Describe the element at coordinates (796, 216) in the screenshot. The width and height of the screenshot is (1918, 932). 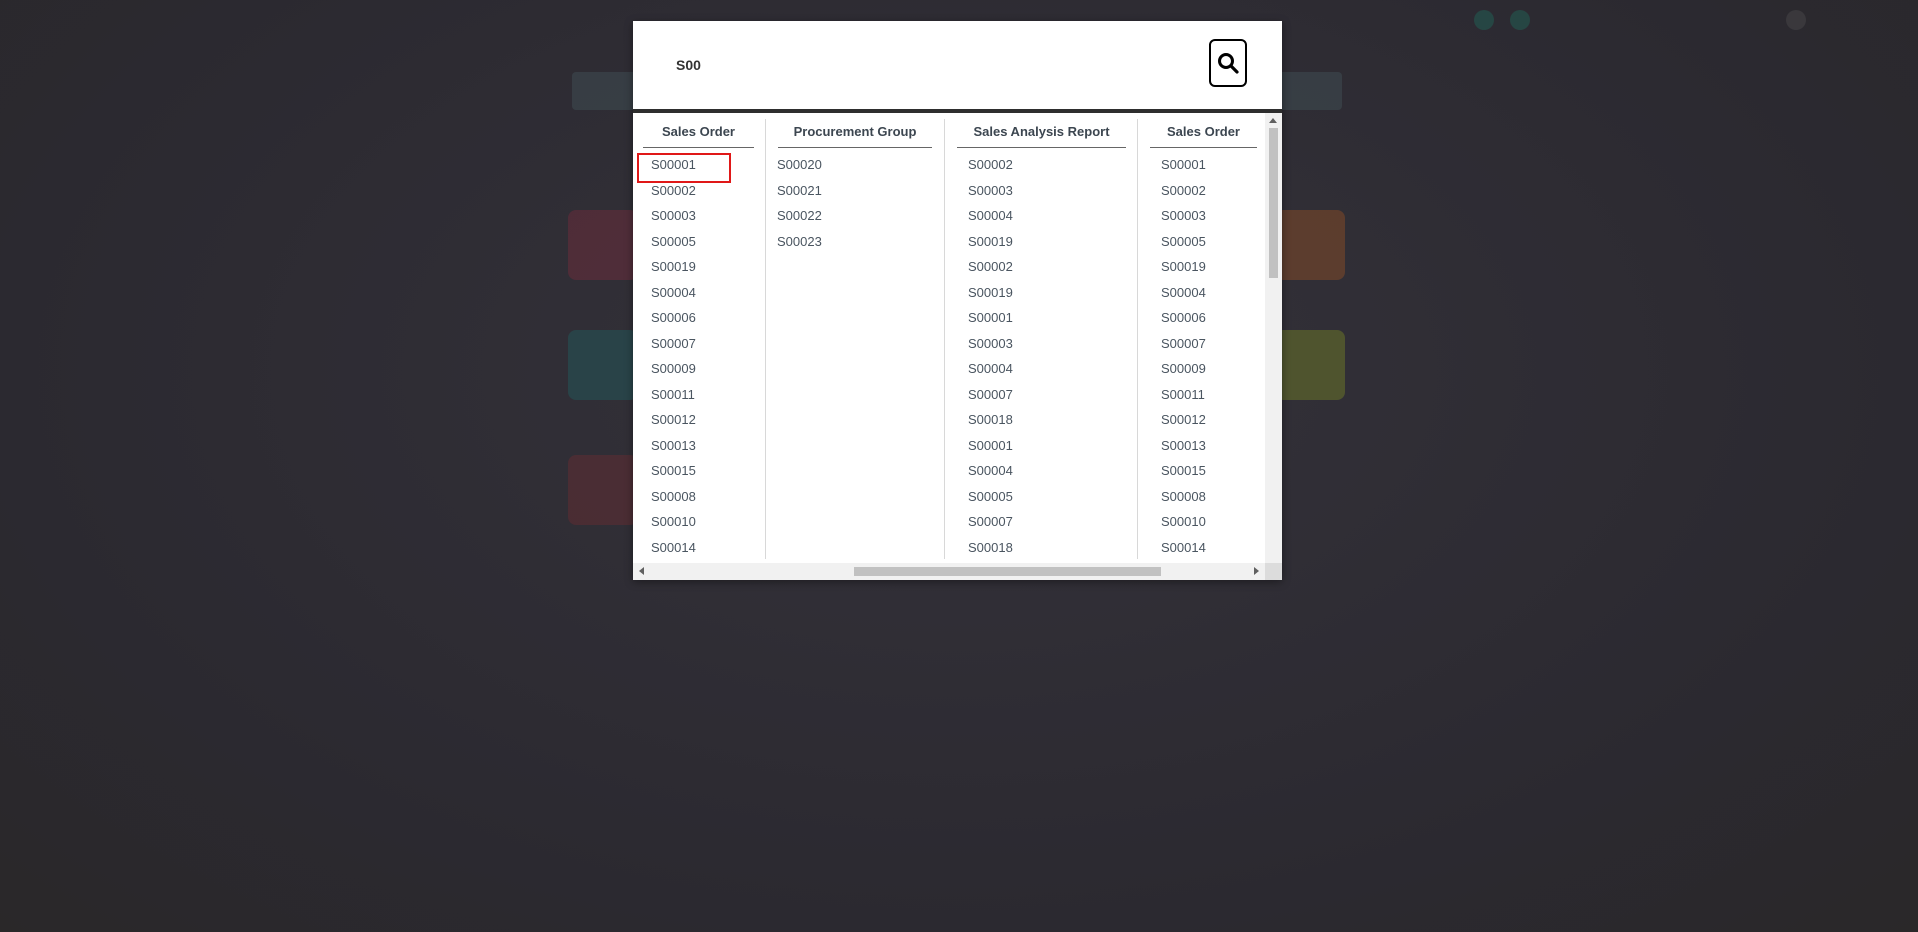
I see `list-item: S00022` at that location.